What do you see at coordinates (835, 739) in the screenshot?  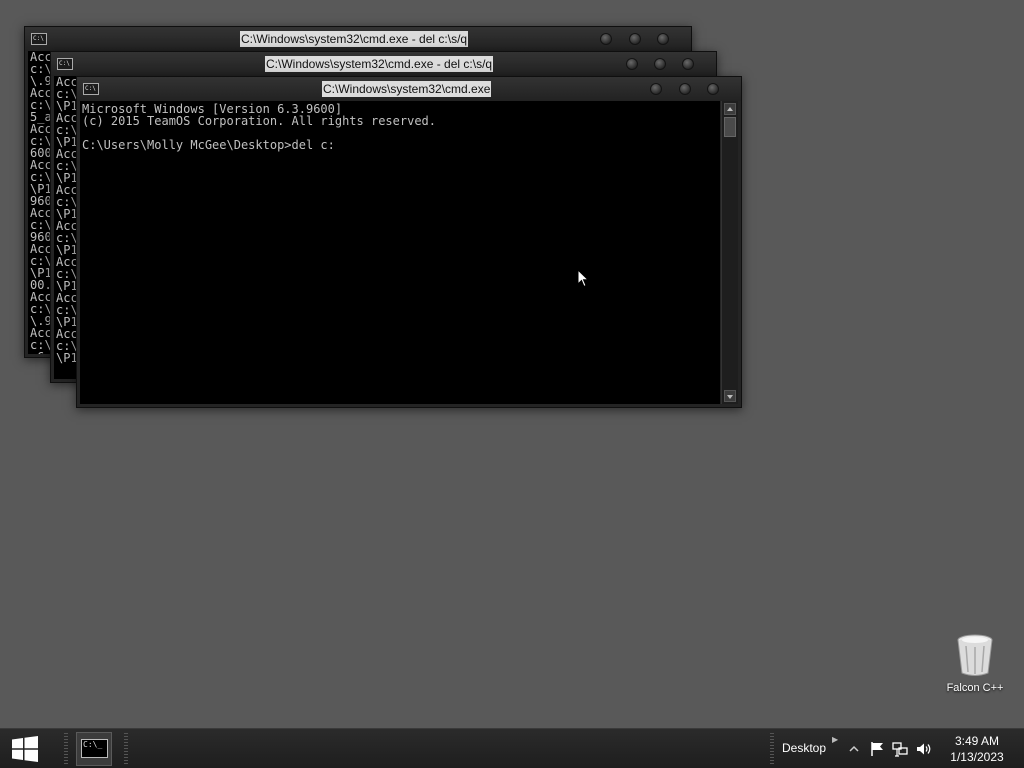 I see `toolbar-chevron-icon: ▶` at bounding box center [835, 739].